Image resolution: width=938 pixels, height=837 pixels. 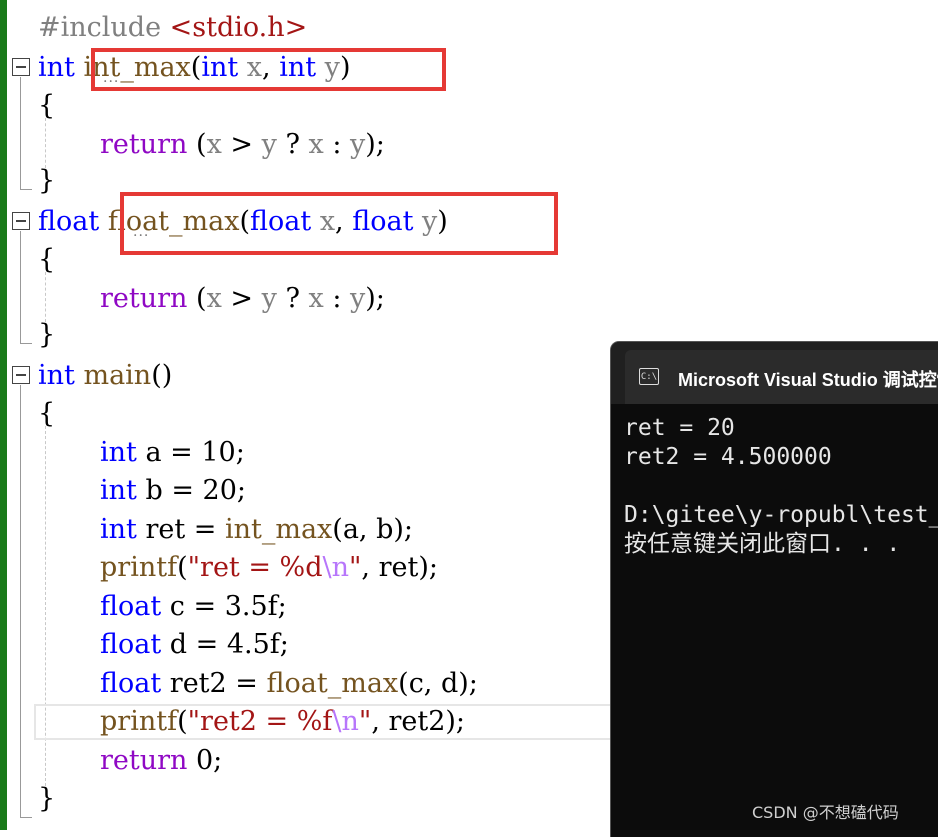 I want to click on console-title: Microsoft Visual Studio 调试控制台, so click(x=808, y=380).